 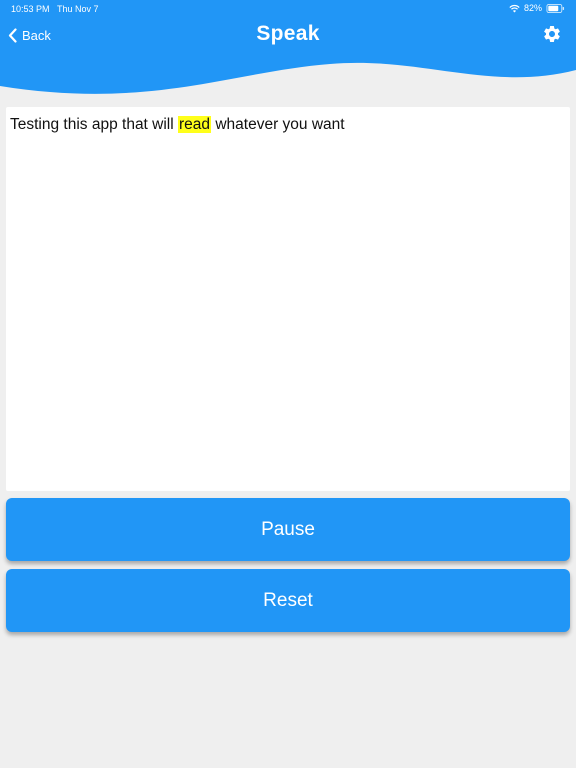 What do you see at coordinates (278, 124) in the screenshot?
I see `text-after: whatever you want` at bounding box center [278, 124].